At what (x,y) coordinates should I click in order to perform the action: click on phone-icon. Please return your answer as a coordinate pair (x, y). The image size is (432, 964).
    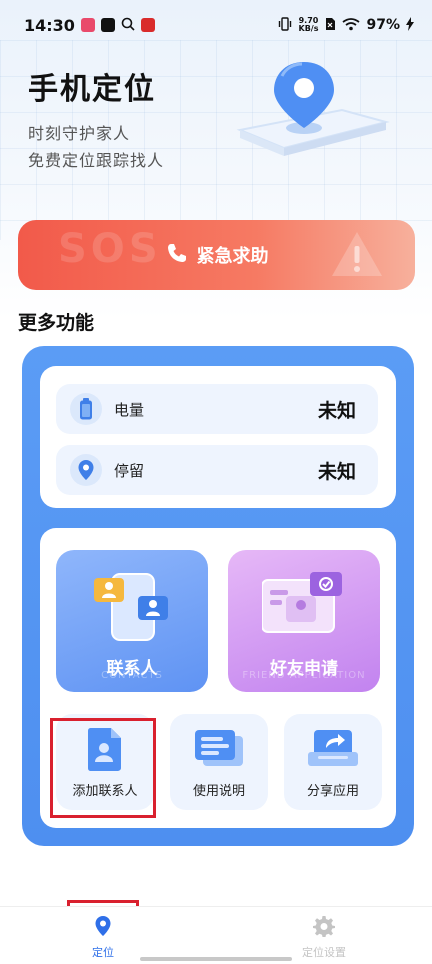
    Looking at the image, I should click on (177, 255).